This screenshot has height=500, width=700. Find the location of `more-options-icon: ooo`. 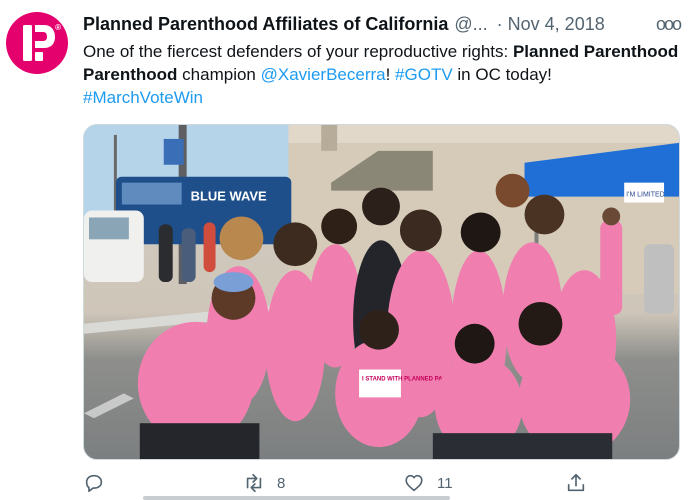

more-options-icon: ooo is located at coordinates (669, 24).